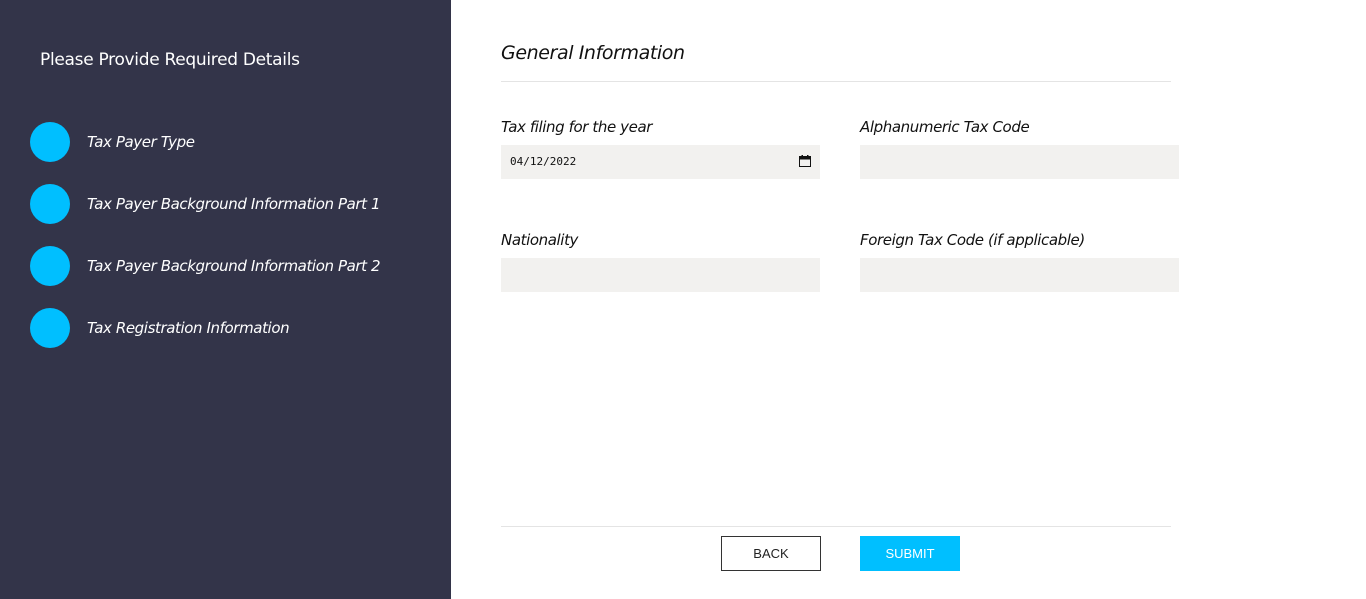  What do you see at coordinates (593, 53) in the screenshot?
I see `section-title: General Information` at bounding box center [593, 53].